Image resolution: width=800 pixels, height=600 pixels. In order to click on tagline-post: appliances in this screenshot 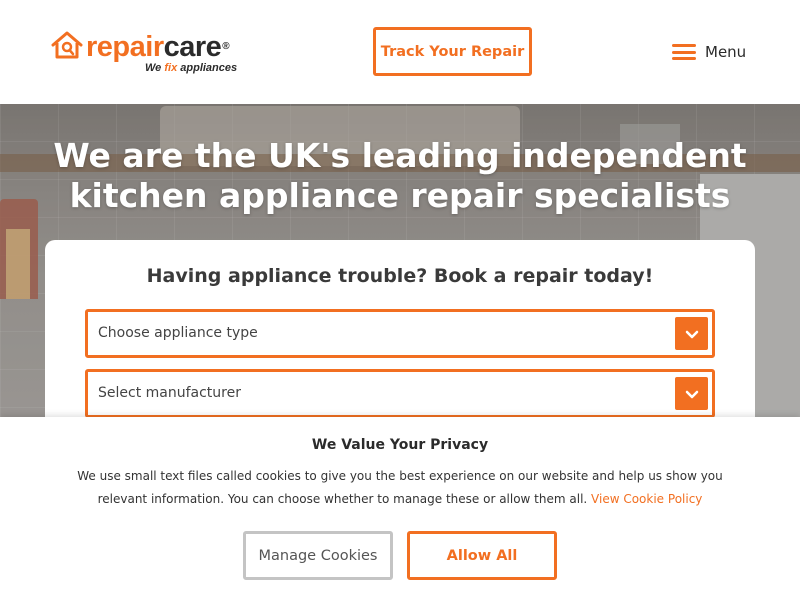, I will do `click(207, 68)`.